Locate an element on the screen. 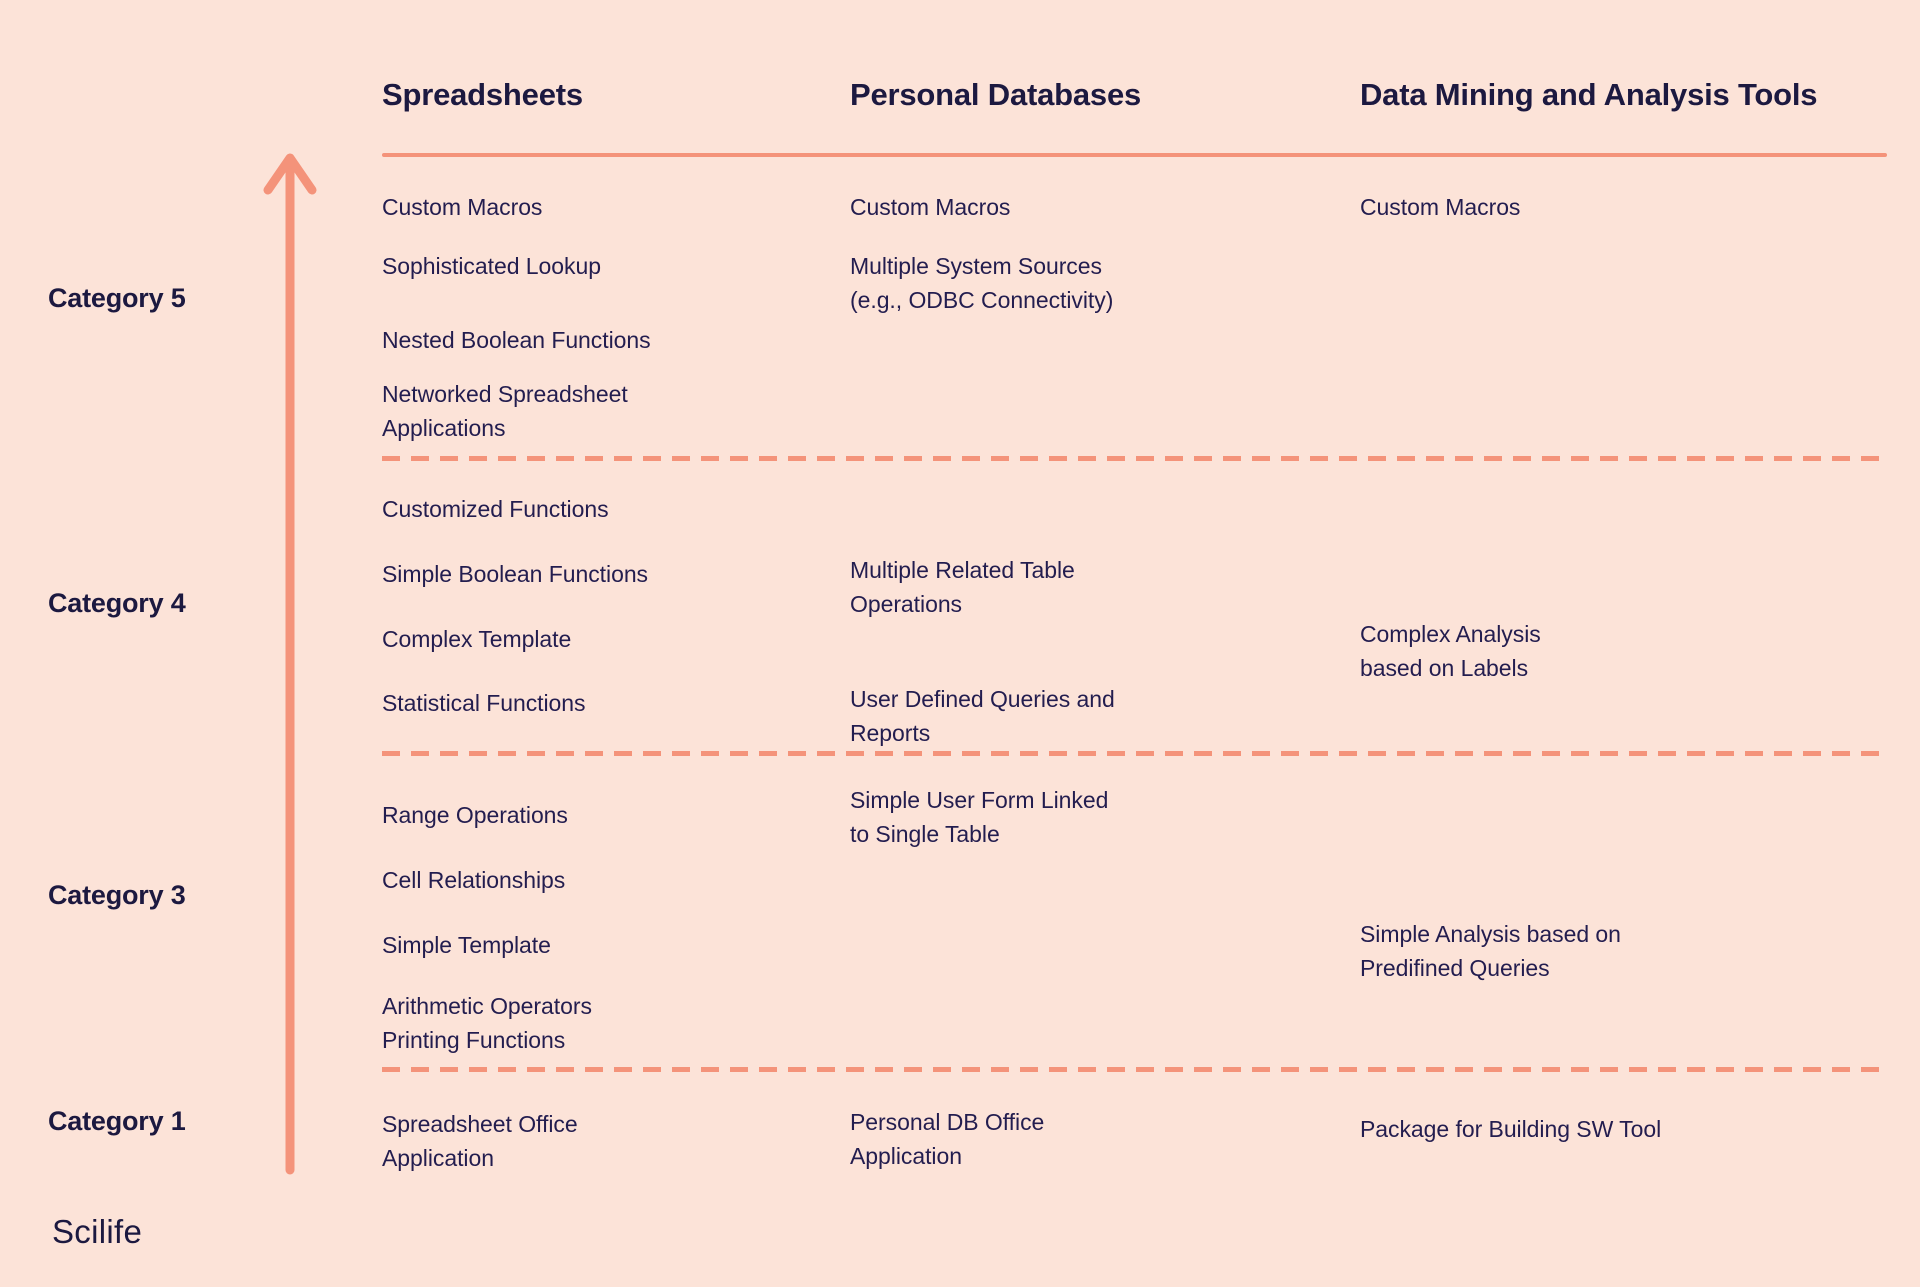  divider-category3-category1 is located at coordinates (1134, 1069).